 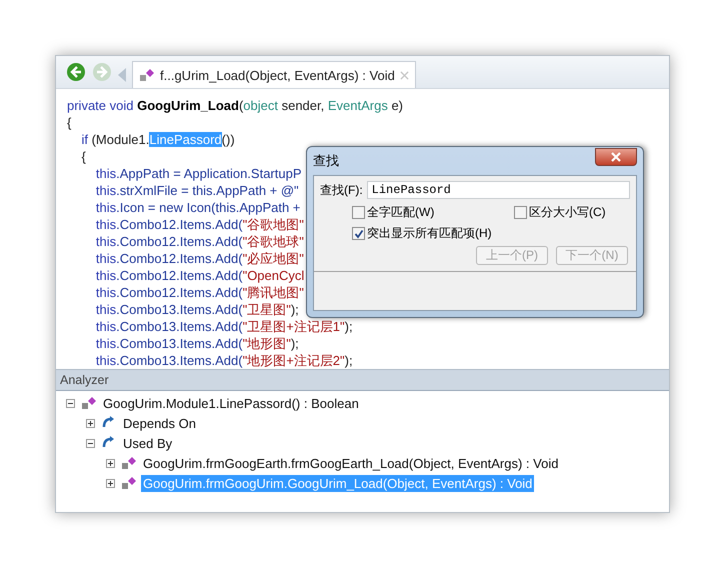 What do you see at coordinates (223, 360) in the screenshot?
I see `code-line: this.Combo13.Items.Add("地形图+注记层2");` at bounding box center [223, 360].